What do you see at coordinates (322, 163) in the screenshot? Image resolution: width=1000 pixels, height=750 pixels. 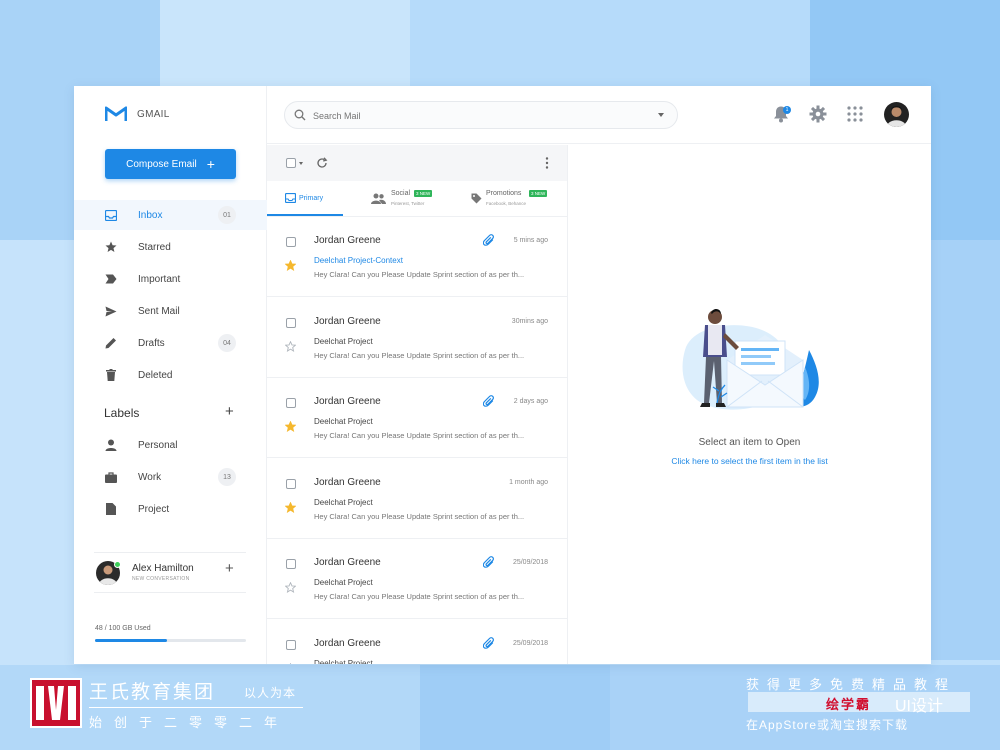 I see `refresh-icon` at bounding box center [322, 163].